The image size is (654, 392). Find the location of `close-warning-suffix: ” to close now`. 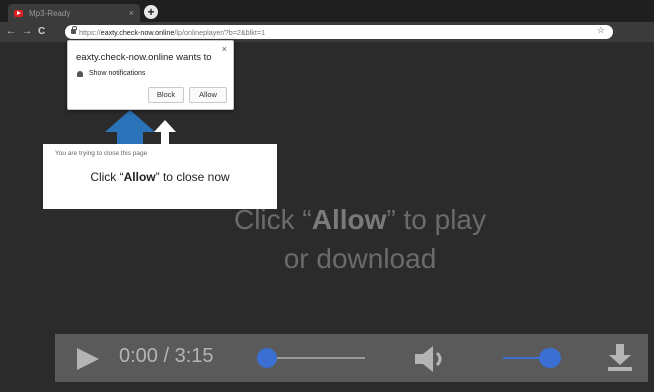

close-warning-suffix: ” to close now is located at coordinates (192, 177).